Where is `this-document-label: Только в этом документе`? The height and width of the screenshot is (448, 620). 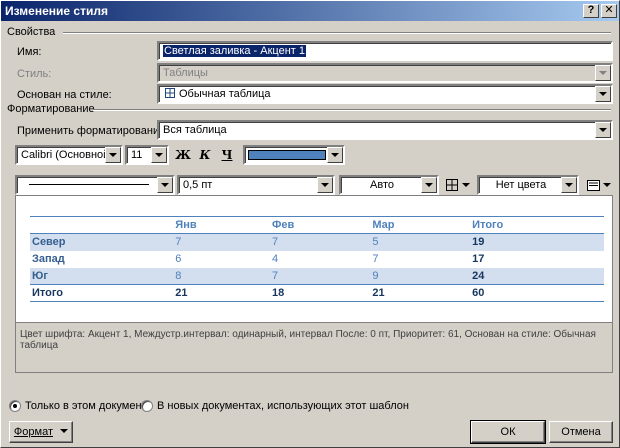 this-document-label: Только в этом документе is located at coordinates (89, 406).